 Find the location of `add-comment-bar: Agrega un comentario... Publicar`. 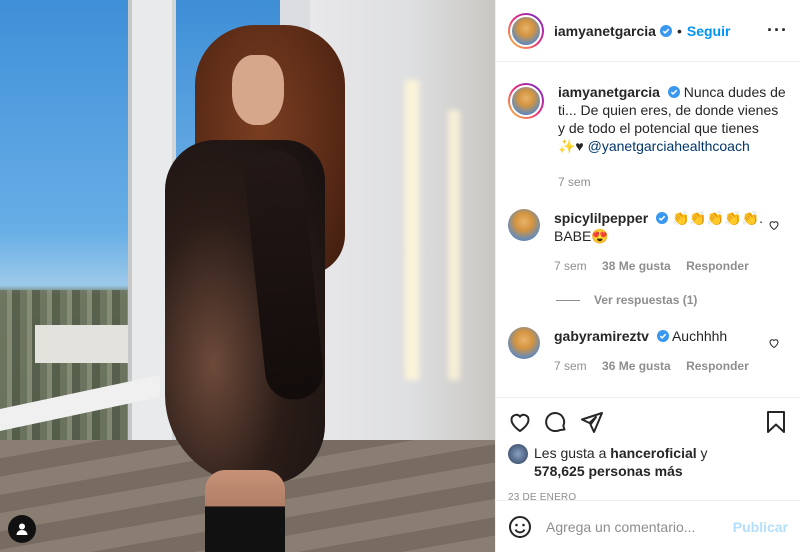

add-comment-bar: Agrega un comentario... Publicar is located at coordinates (648, 526).